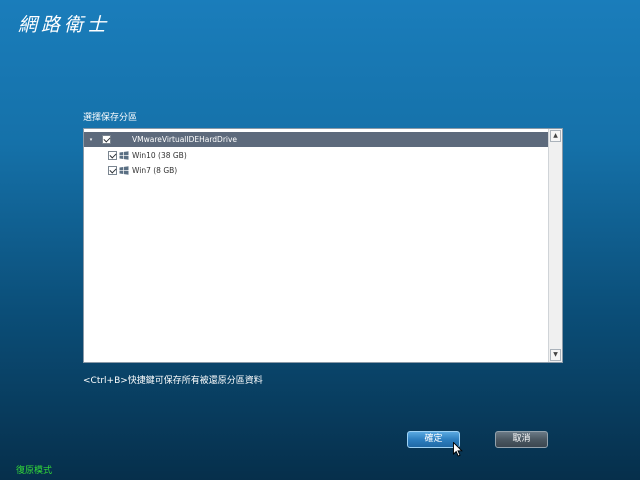 The width and height of the screenshot is (640, 480). Describe the element at coordinates (110, 118) in the screenshot. I see `section-label: 選擇保存分區` at that location.